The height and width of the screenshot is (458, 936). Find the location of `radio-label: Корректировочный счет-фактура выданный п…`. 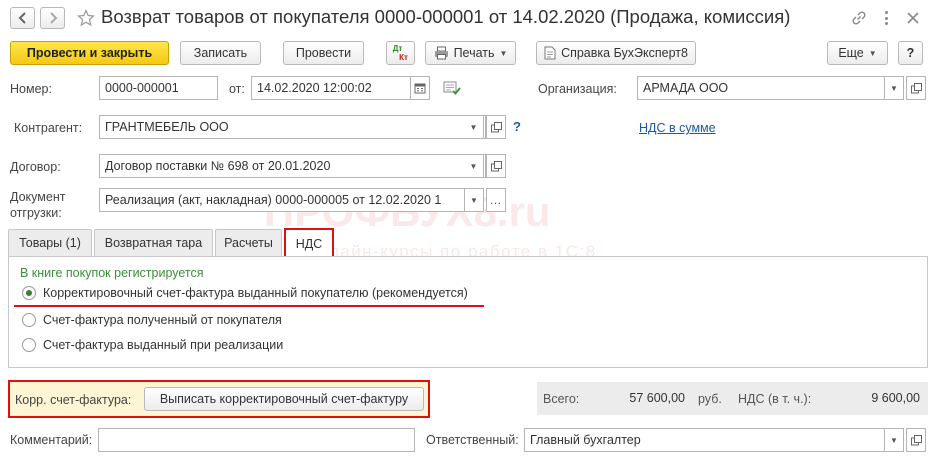

radio-label: Корректировочный счет-фактура выданный п… is located at coordinates (255, 293).